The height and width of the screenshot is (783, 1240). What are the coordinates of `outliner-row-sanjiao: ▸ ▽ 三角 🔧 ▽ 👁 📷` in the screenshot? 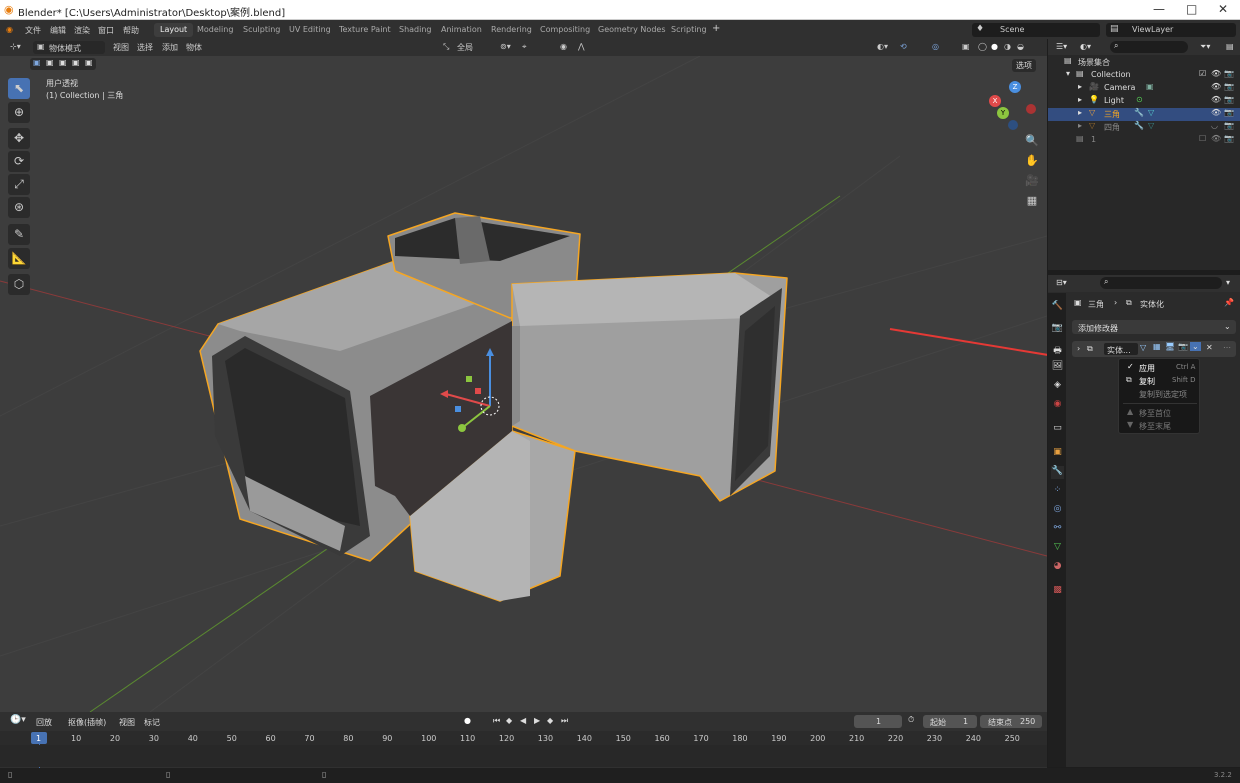 It's located at (1144, 114).